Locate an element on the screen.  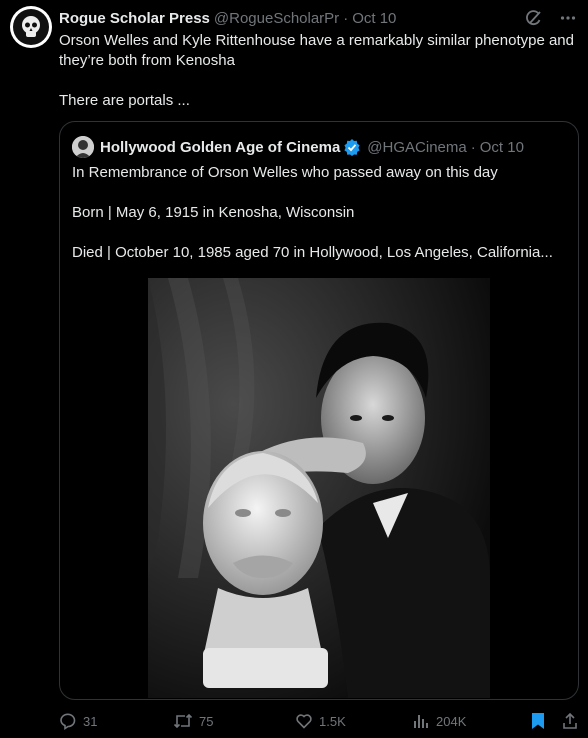
bookmark-button is located at coordinates (538, 721).